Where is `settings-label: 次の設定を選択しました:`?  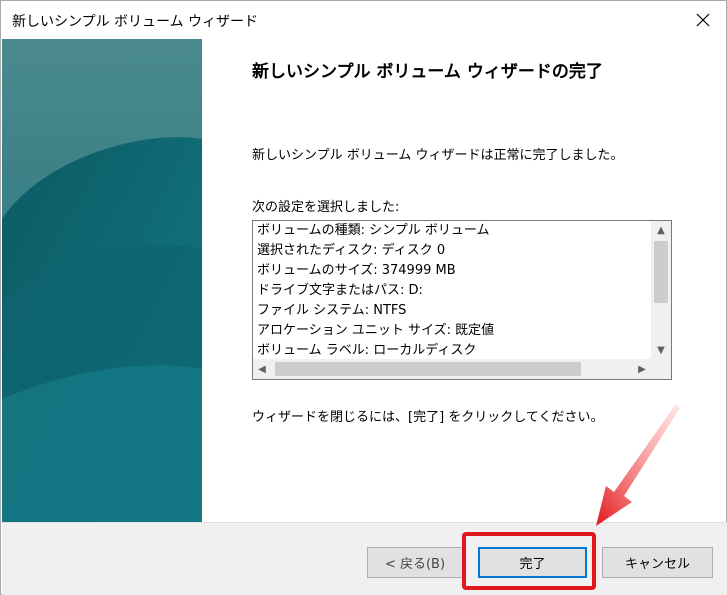
settings-label: 次の設定を選択しました: is located at coordinates (326, 207).